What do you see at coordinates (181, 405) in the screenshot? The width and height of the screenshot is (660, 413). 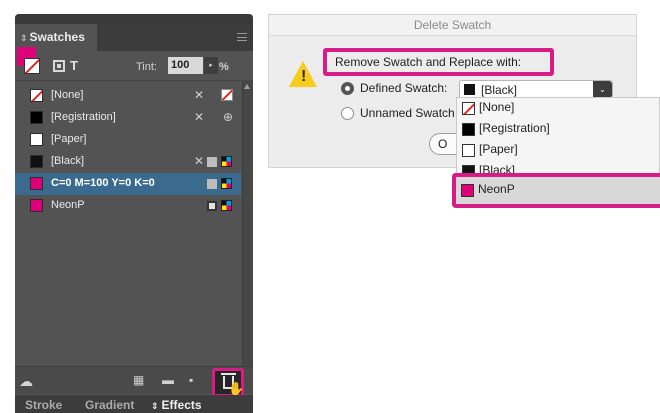 I see `tab-effects-label: Effects` at bounding box center [181, 405].